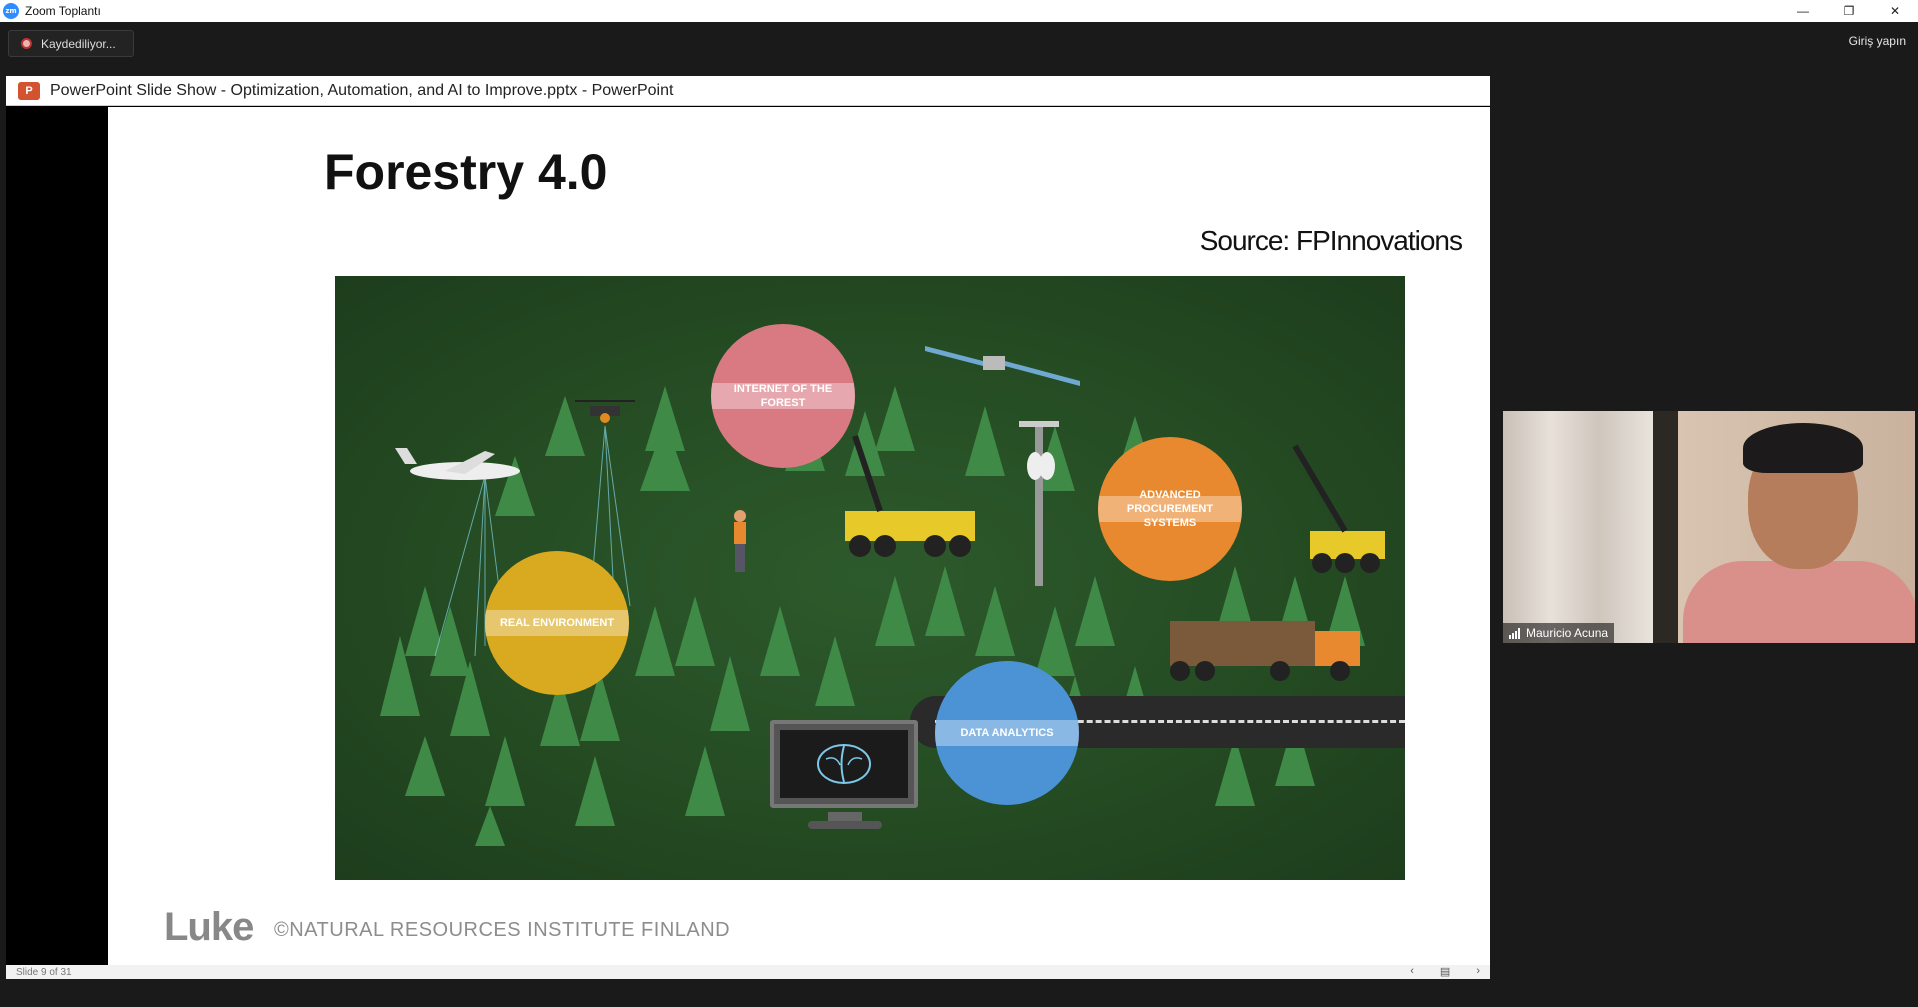 The image size is (1918, 1007). I want to click on participant-name-tag: Mauricio Acuna, so click(1559, 633).